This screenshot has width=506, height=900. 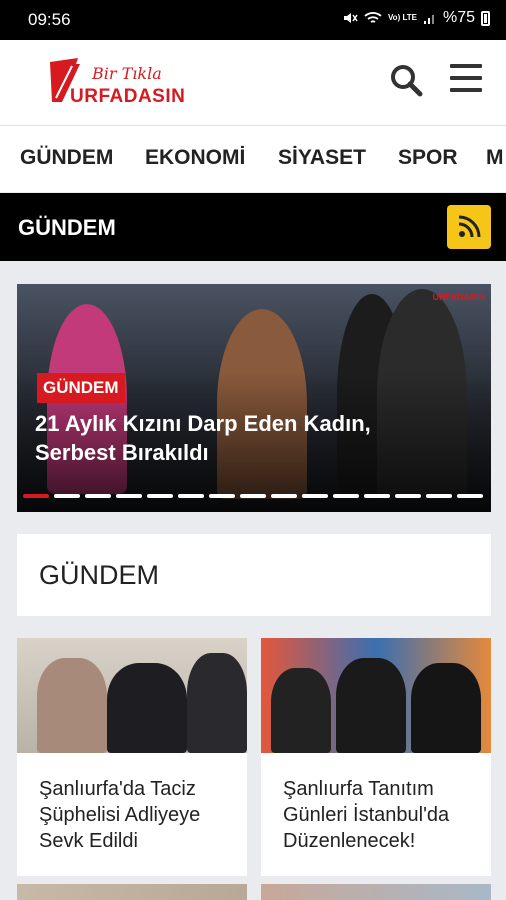 I want to click on network-type: Vo) LTE, so click(x=402, y=17).